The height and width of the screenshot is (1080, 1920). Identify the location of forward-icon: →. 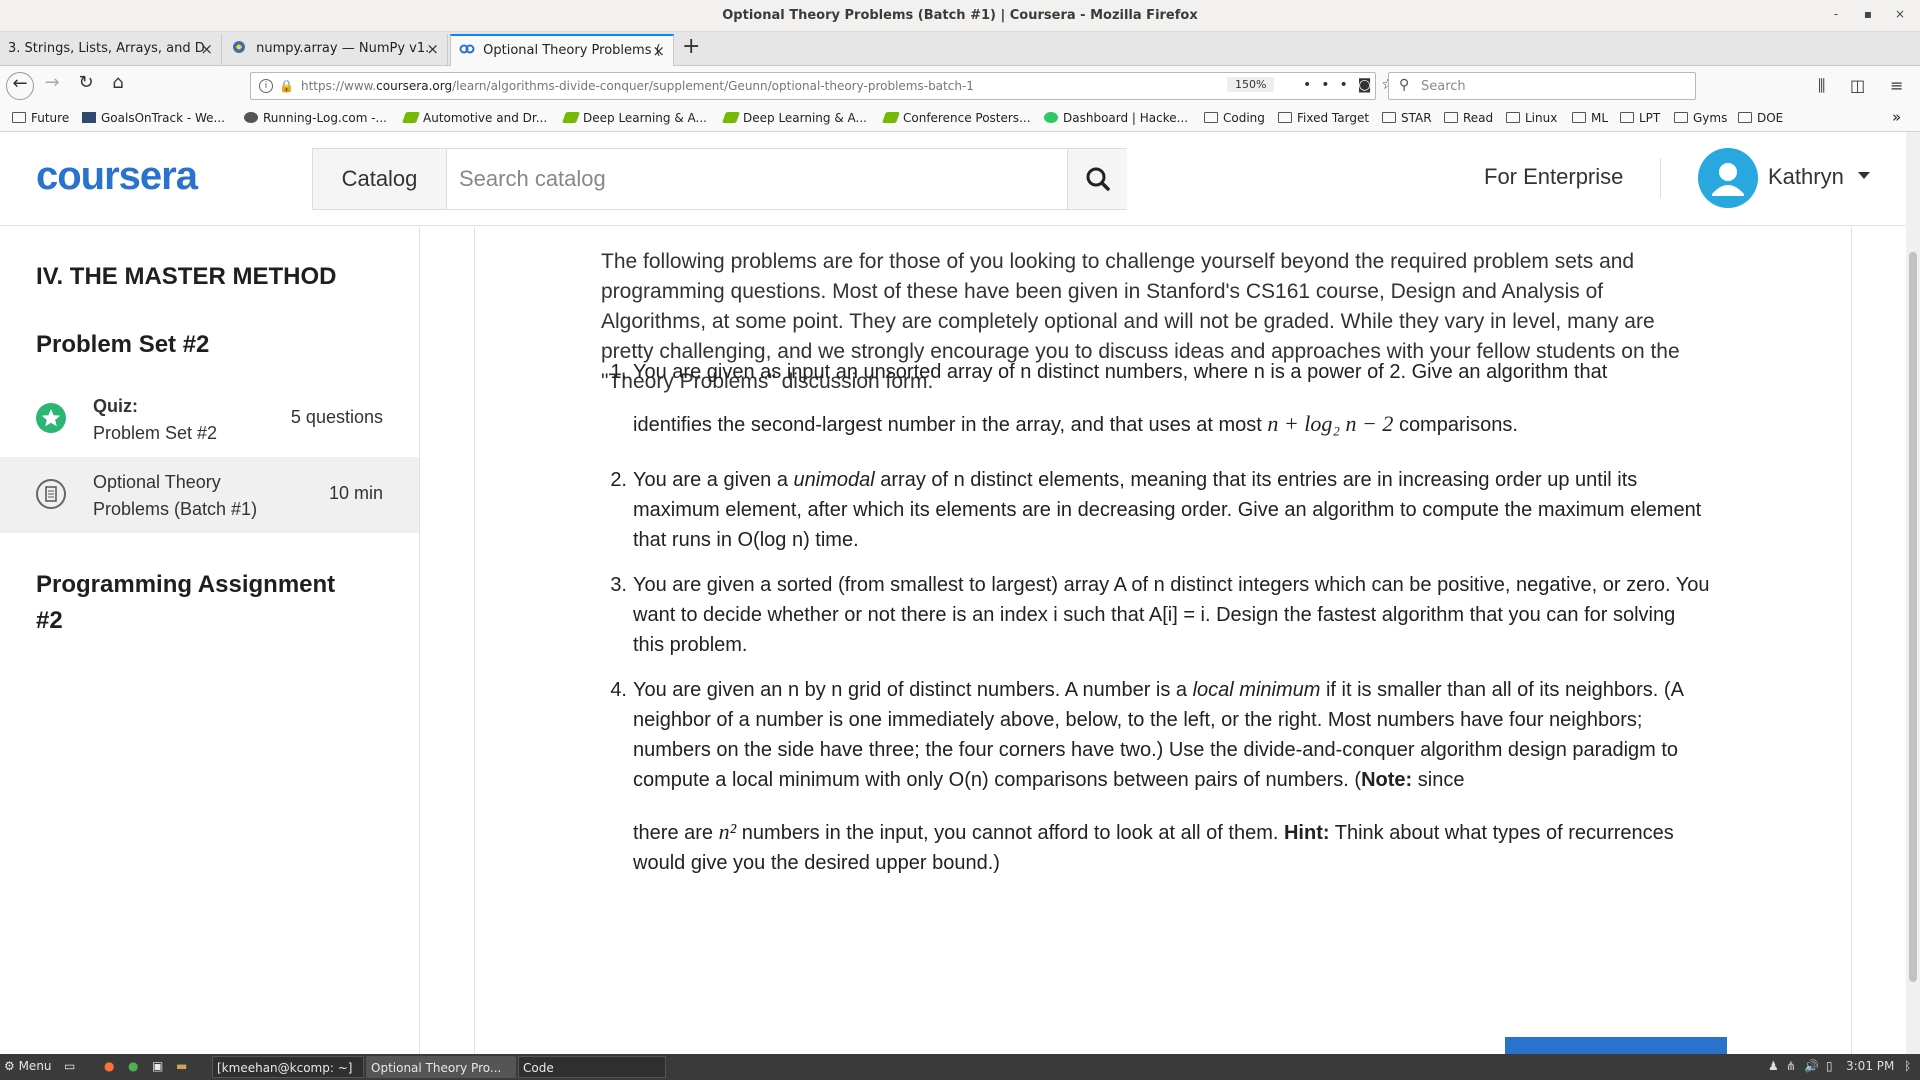
(52, 86).